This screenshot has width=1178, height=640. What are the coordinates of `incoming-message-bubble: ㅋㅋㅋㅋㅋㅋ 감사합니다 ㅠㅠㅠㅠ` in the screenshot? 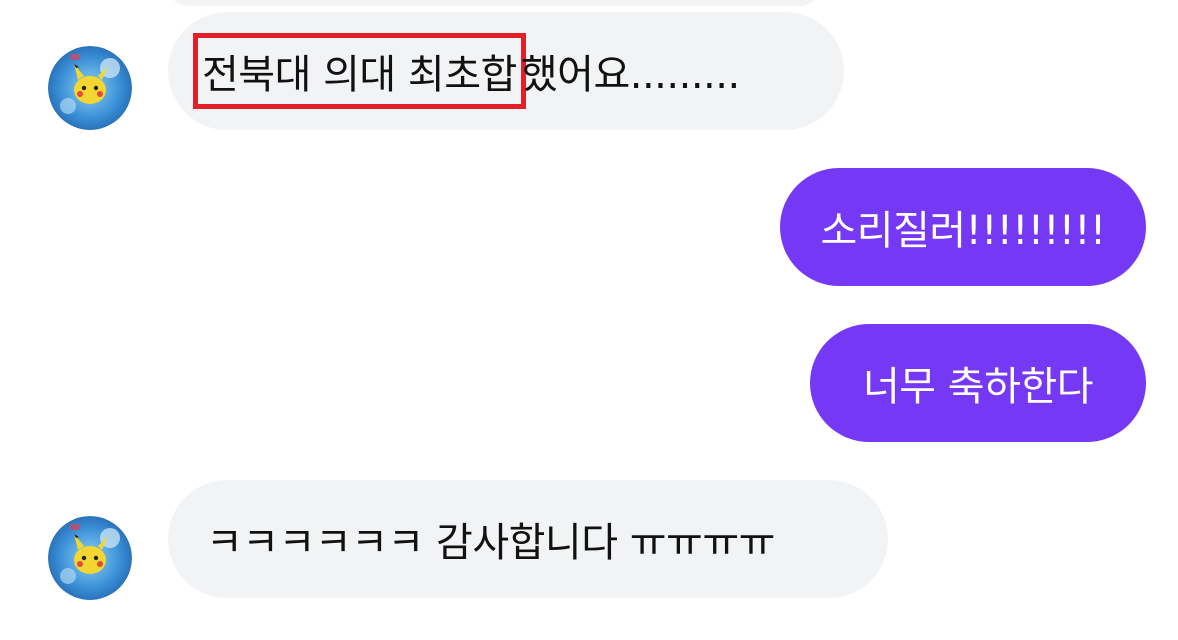 It's located at (528, 539).